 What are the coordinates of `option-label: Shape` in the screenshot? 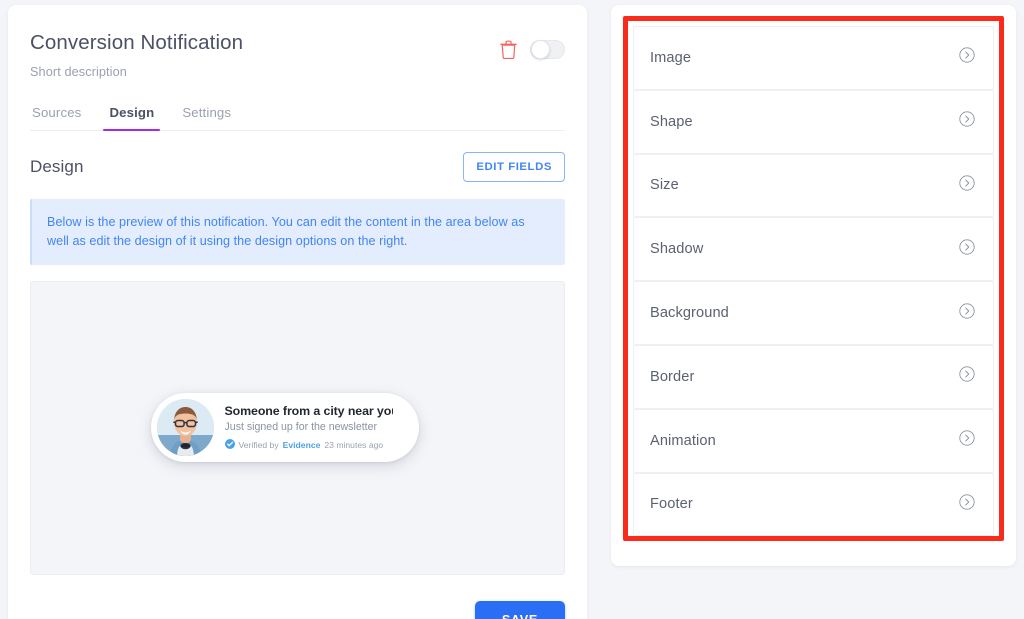 It's located at (671, 121).